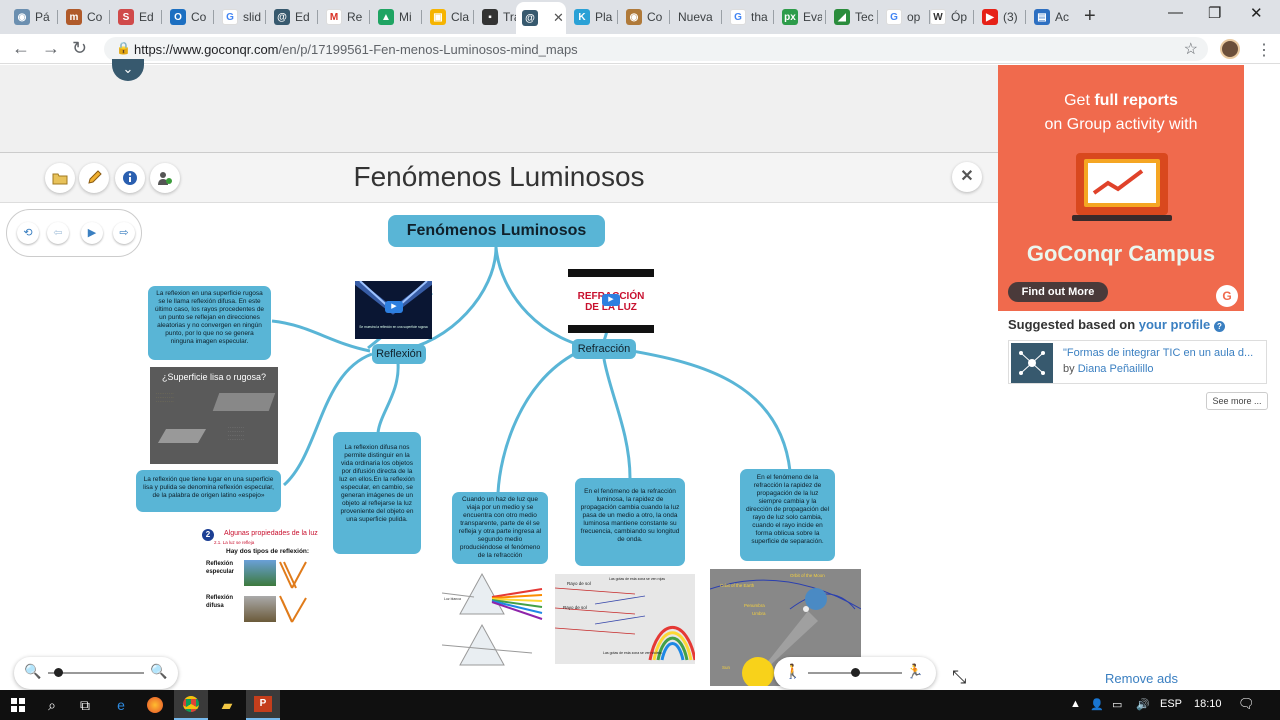  Describe the element at coordinates (1058, 292) in the screenshot. I see `find-out-more-button: Find out More` at that location.